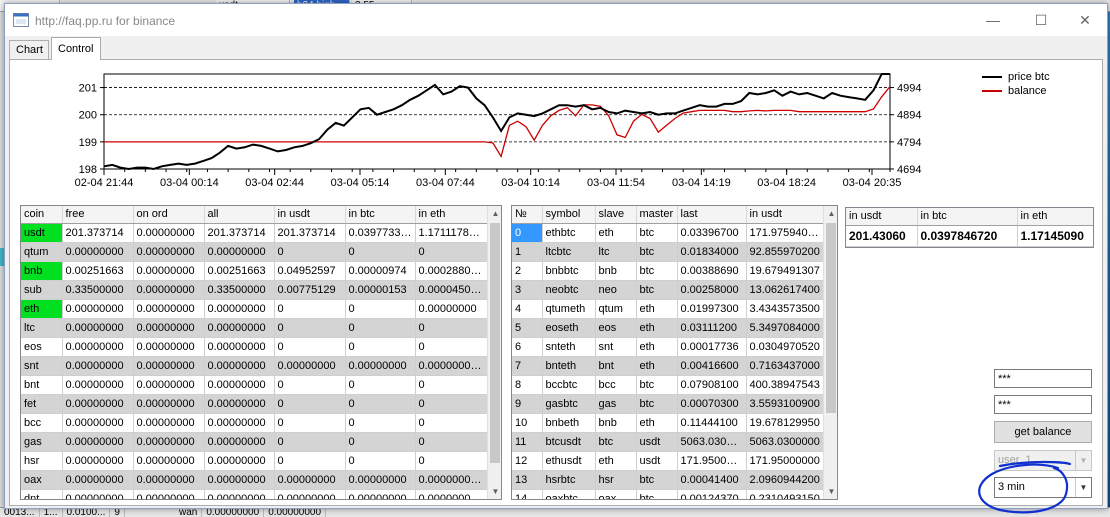 The height and width of the screenshot is (517, 1110). I want to click on grid-cell: 8, so click(527, 385).